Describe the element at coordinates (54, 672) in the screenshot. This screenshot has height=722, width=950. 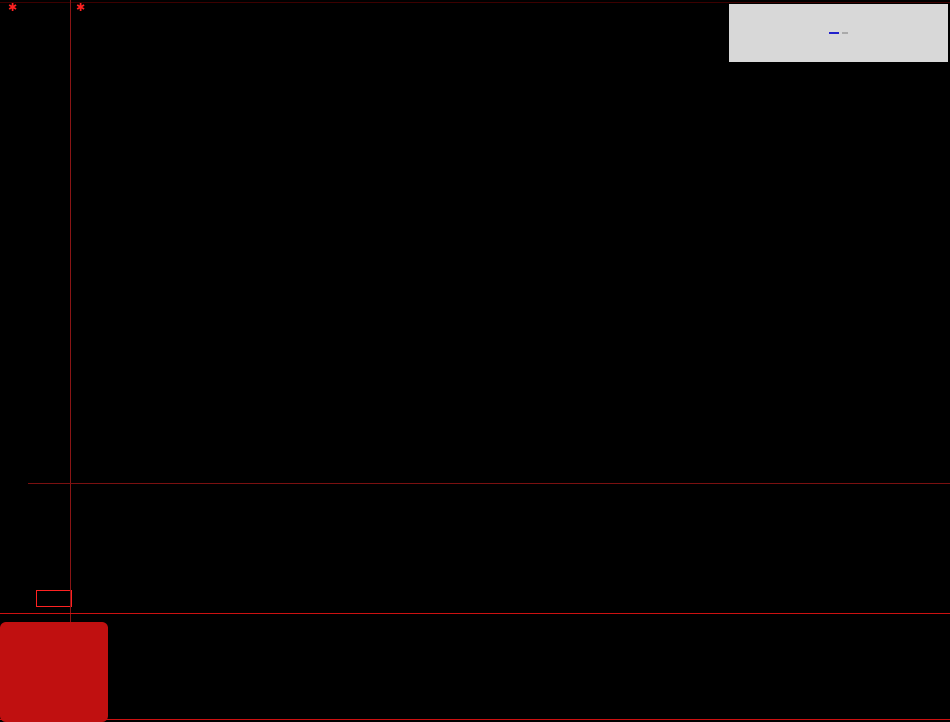
I see `red-seal-stamp` at that location.